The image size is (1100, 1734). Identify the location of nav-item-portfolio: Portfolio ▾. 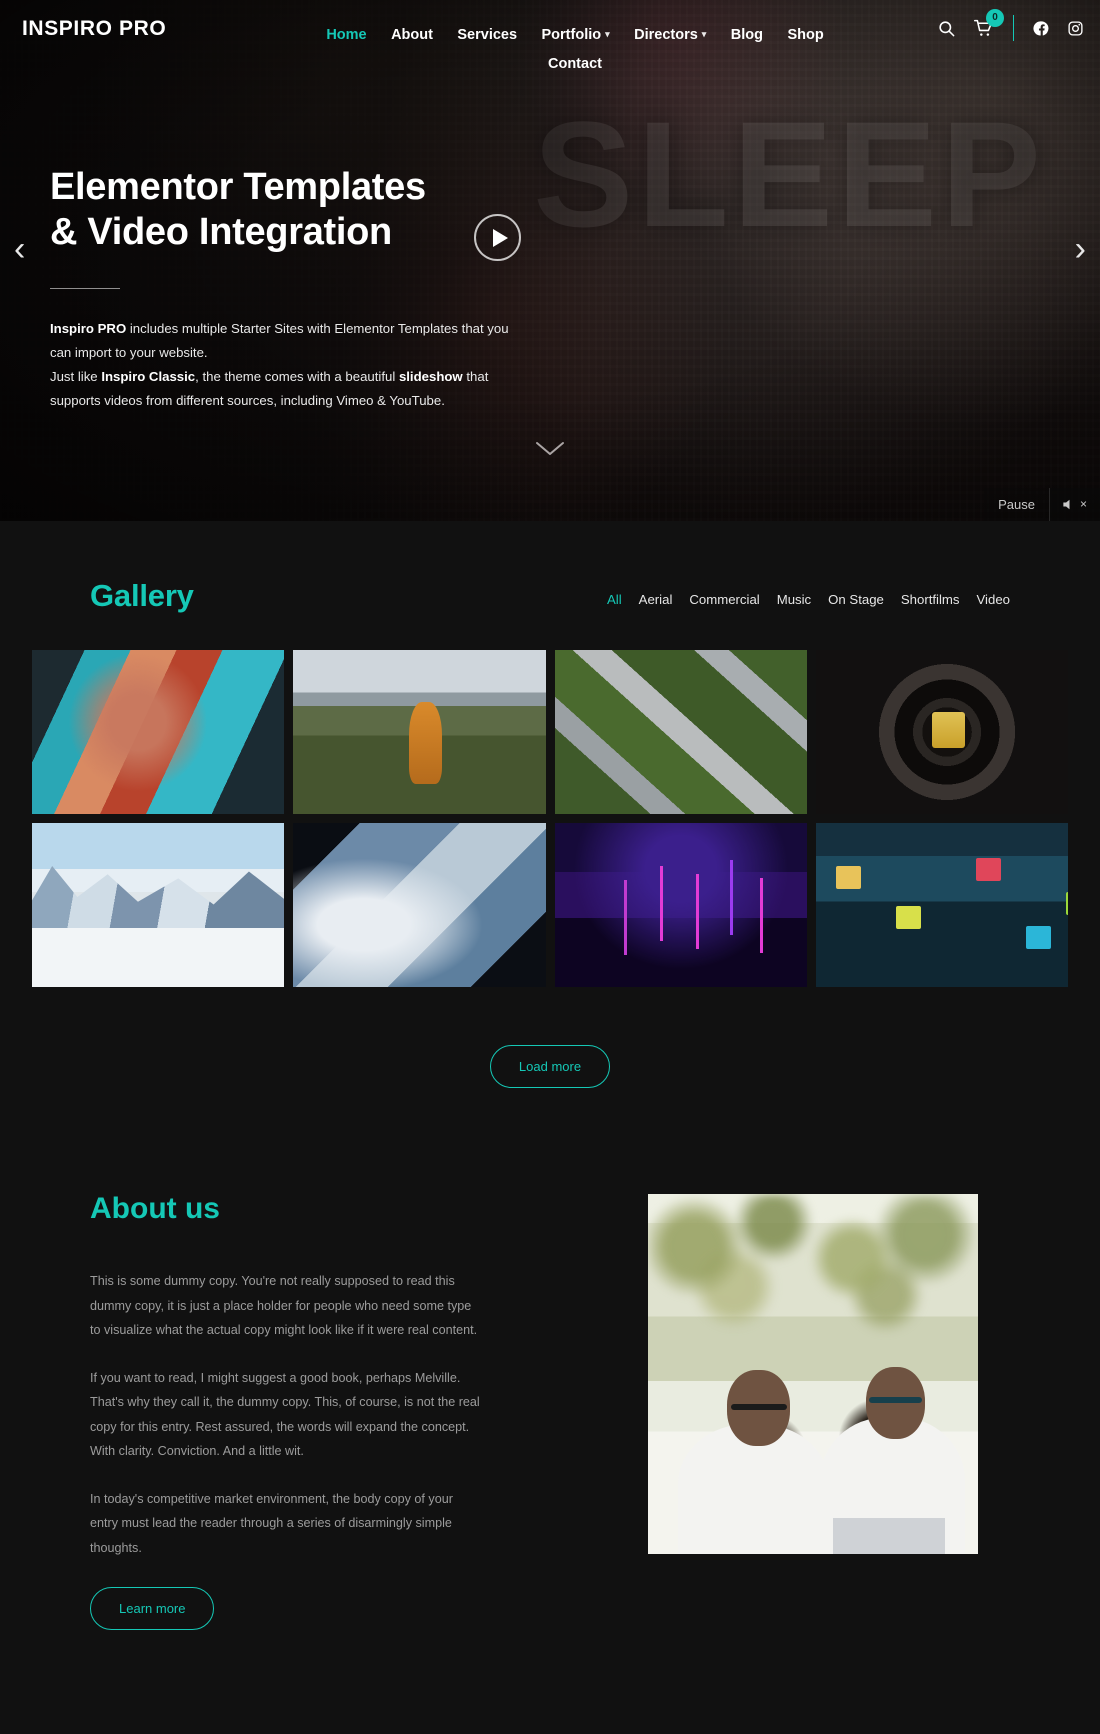
(576, 34).